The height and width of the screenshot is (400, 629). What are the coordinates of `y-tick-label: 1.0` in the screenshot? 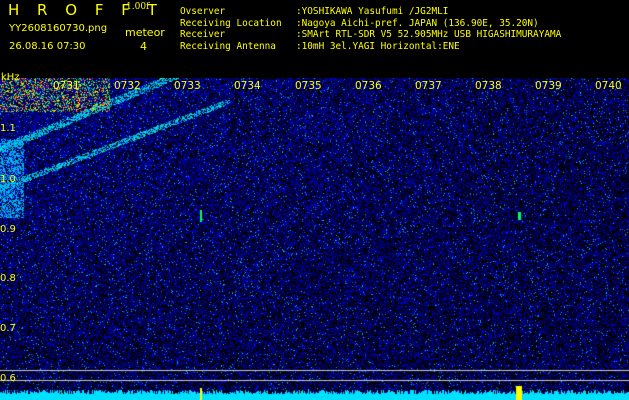 It's located at (8, 179).